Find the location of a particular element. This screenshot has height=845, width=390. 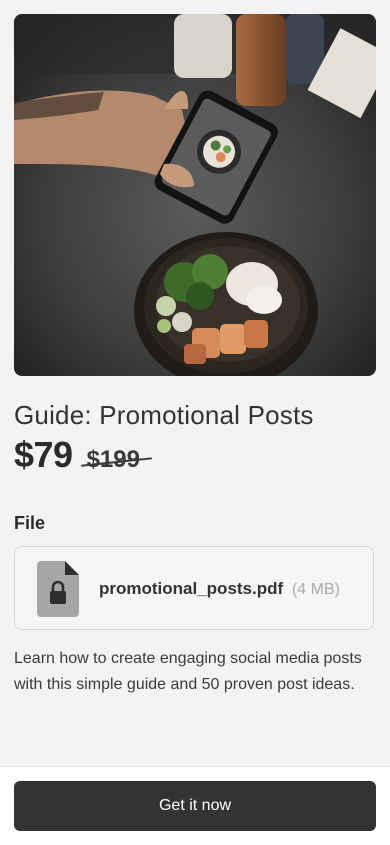

file-name: promotional_posts.pdf is located at coordinates (191, 588).